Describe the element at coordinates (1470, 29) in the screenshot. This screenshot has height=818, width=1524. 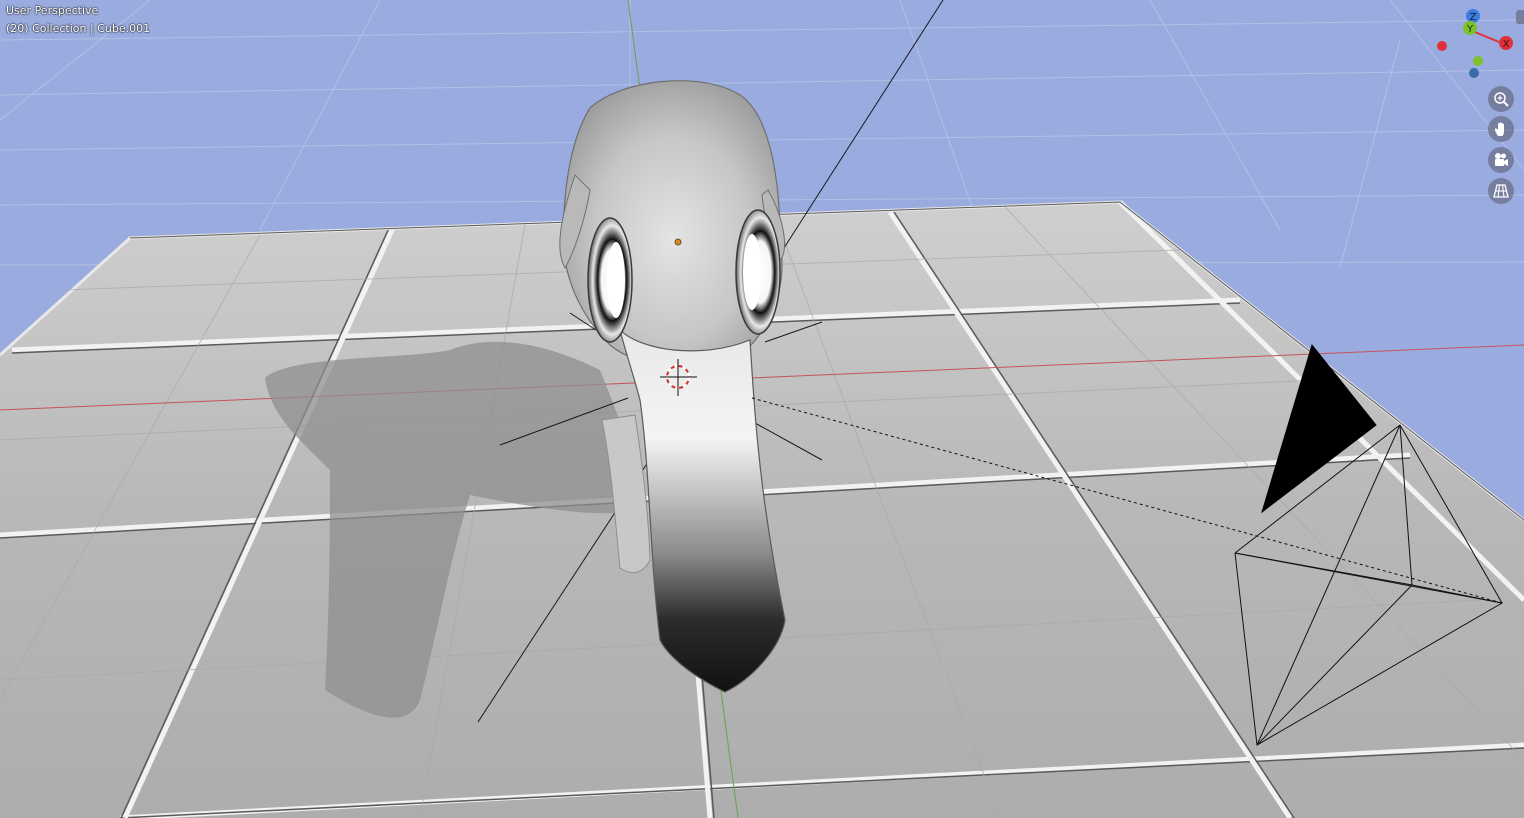
I see `gizmo-axis-y-label: Y` at that location.